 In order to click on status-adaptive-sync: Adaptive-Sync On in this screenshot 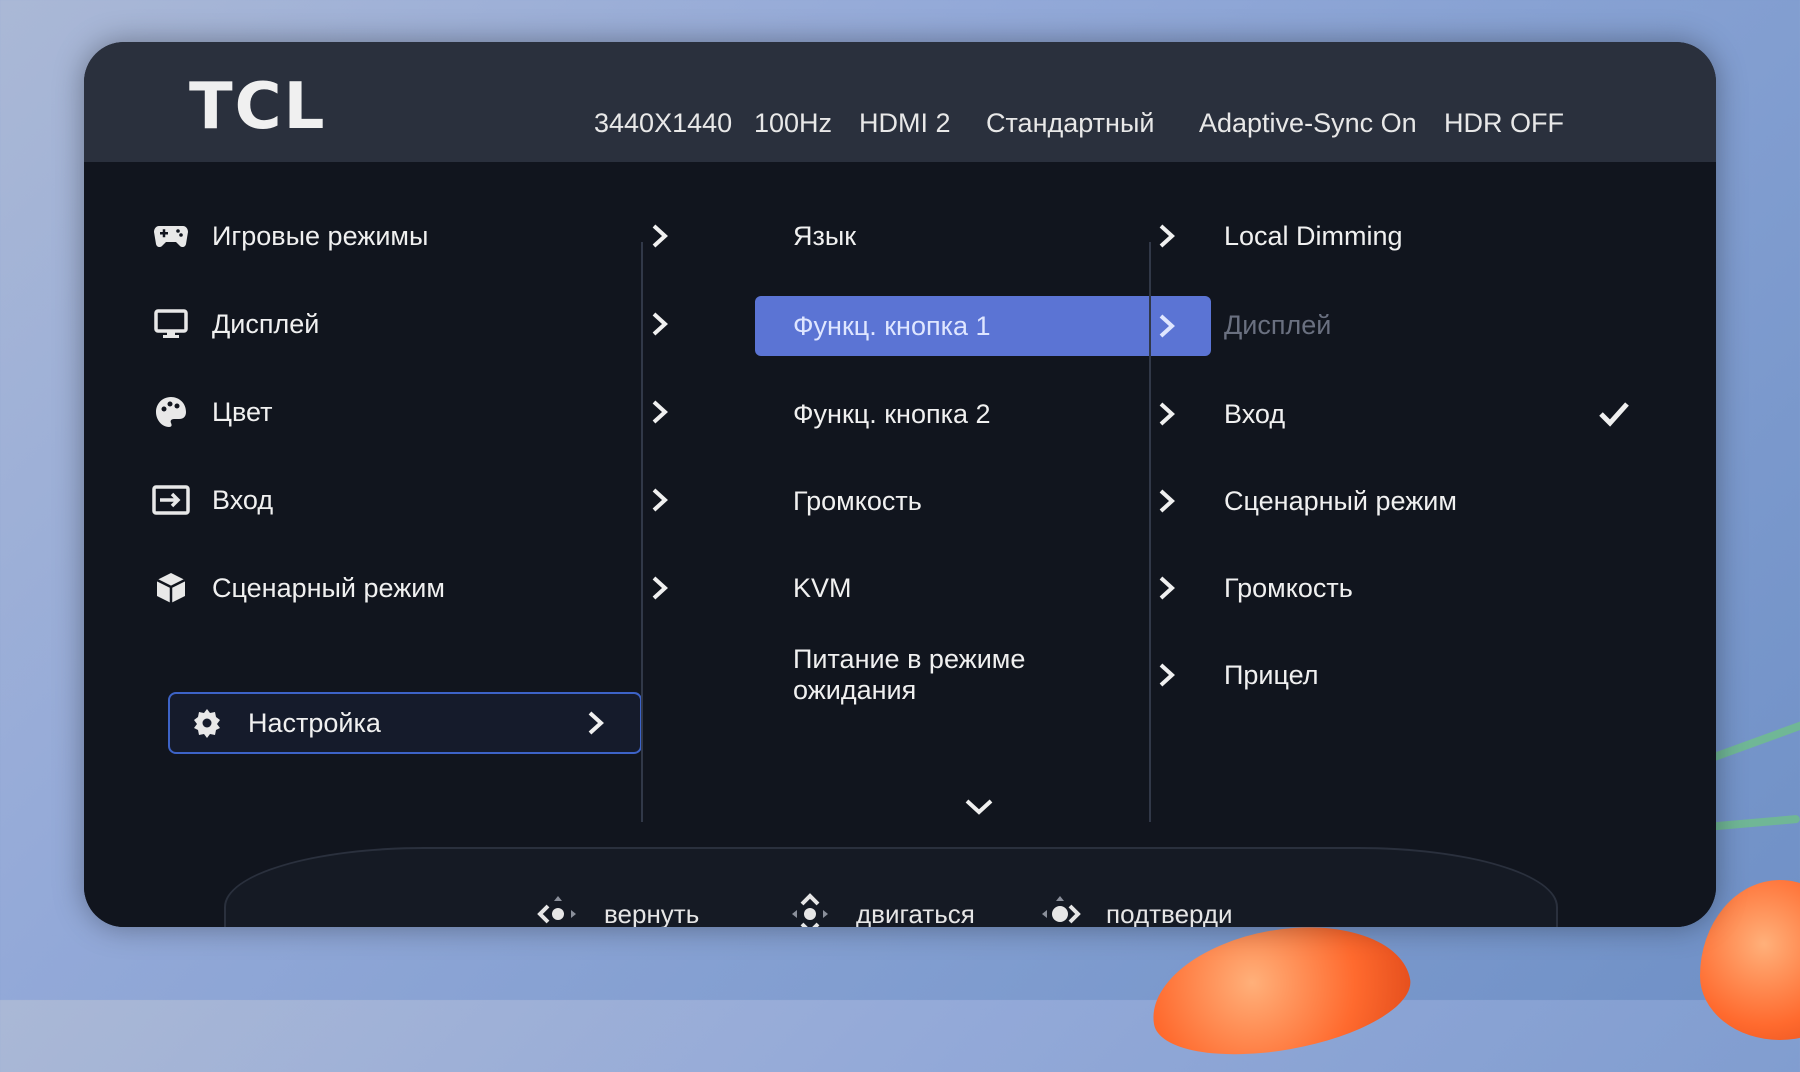, I will do `click(1308, 123)`.